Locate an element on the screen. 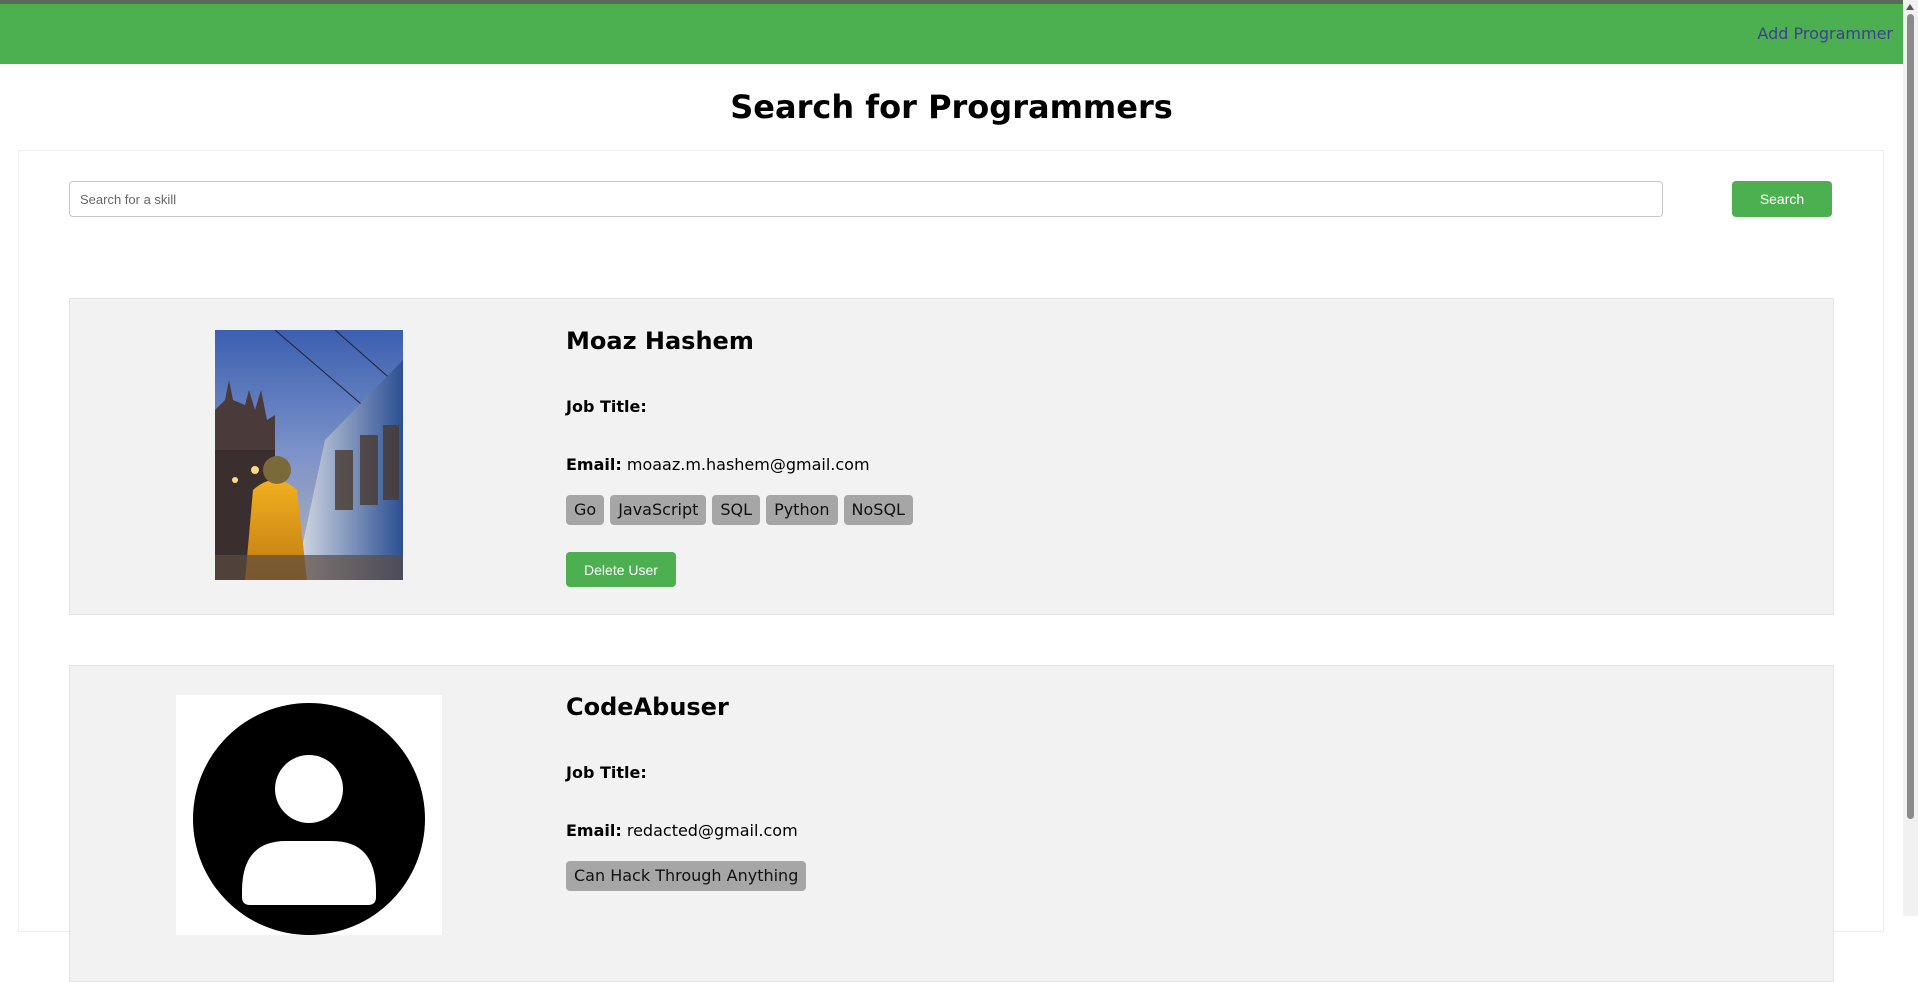 The width and height of the screenshot is (1918, 982). email-field: Email: redacted@gmail.com is located at coordinates (682, 830).